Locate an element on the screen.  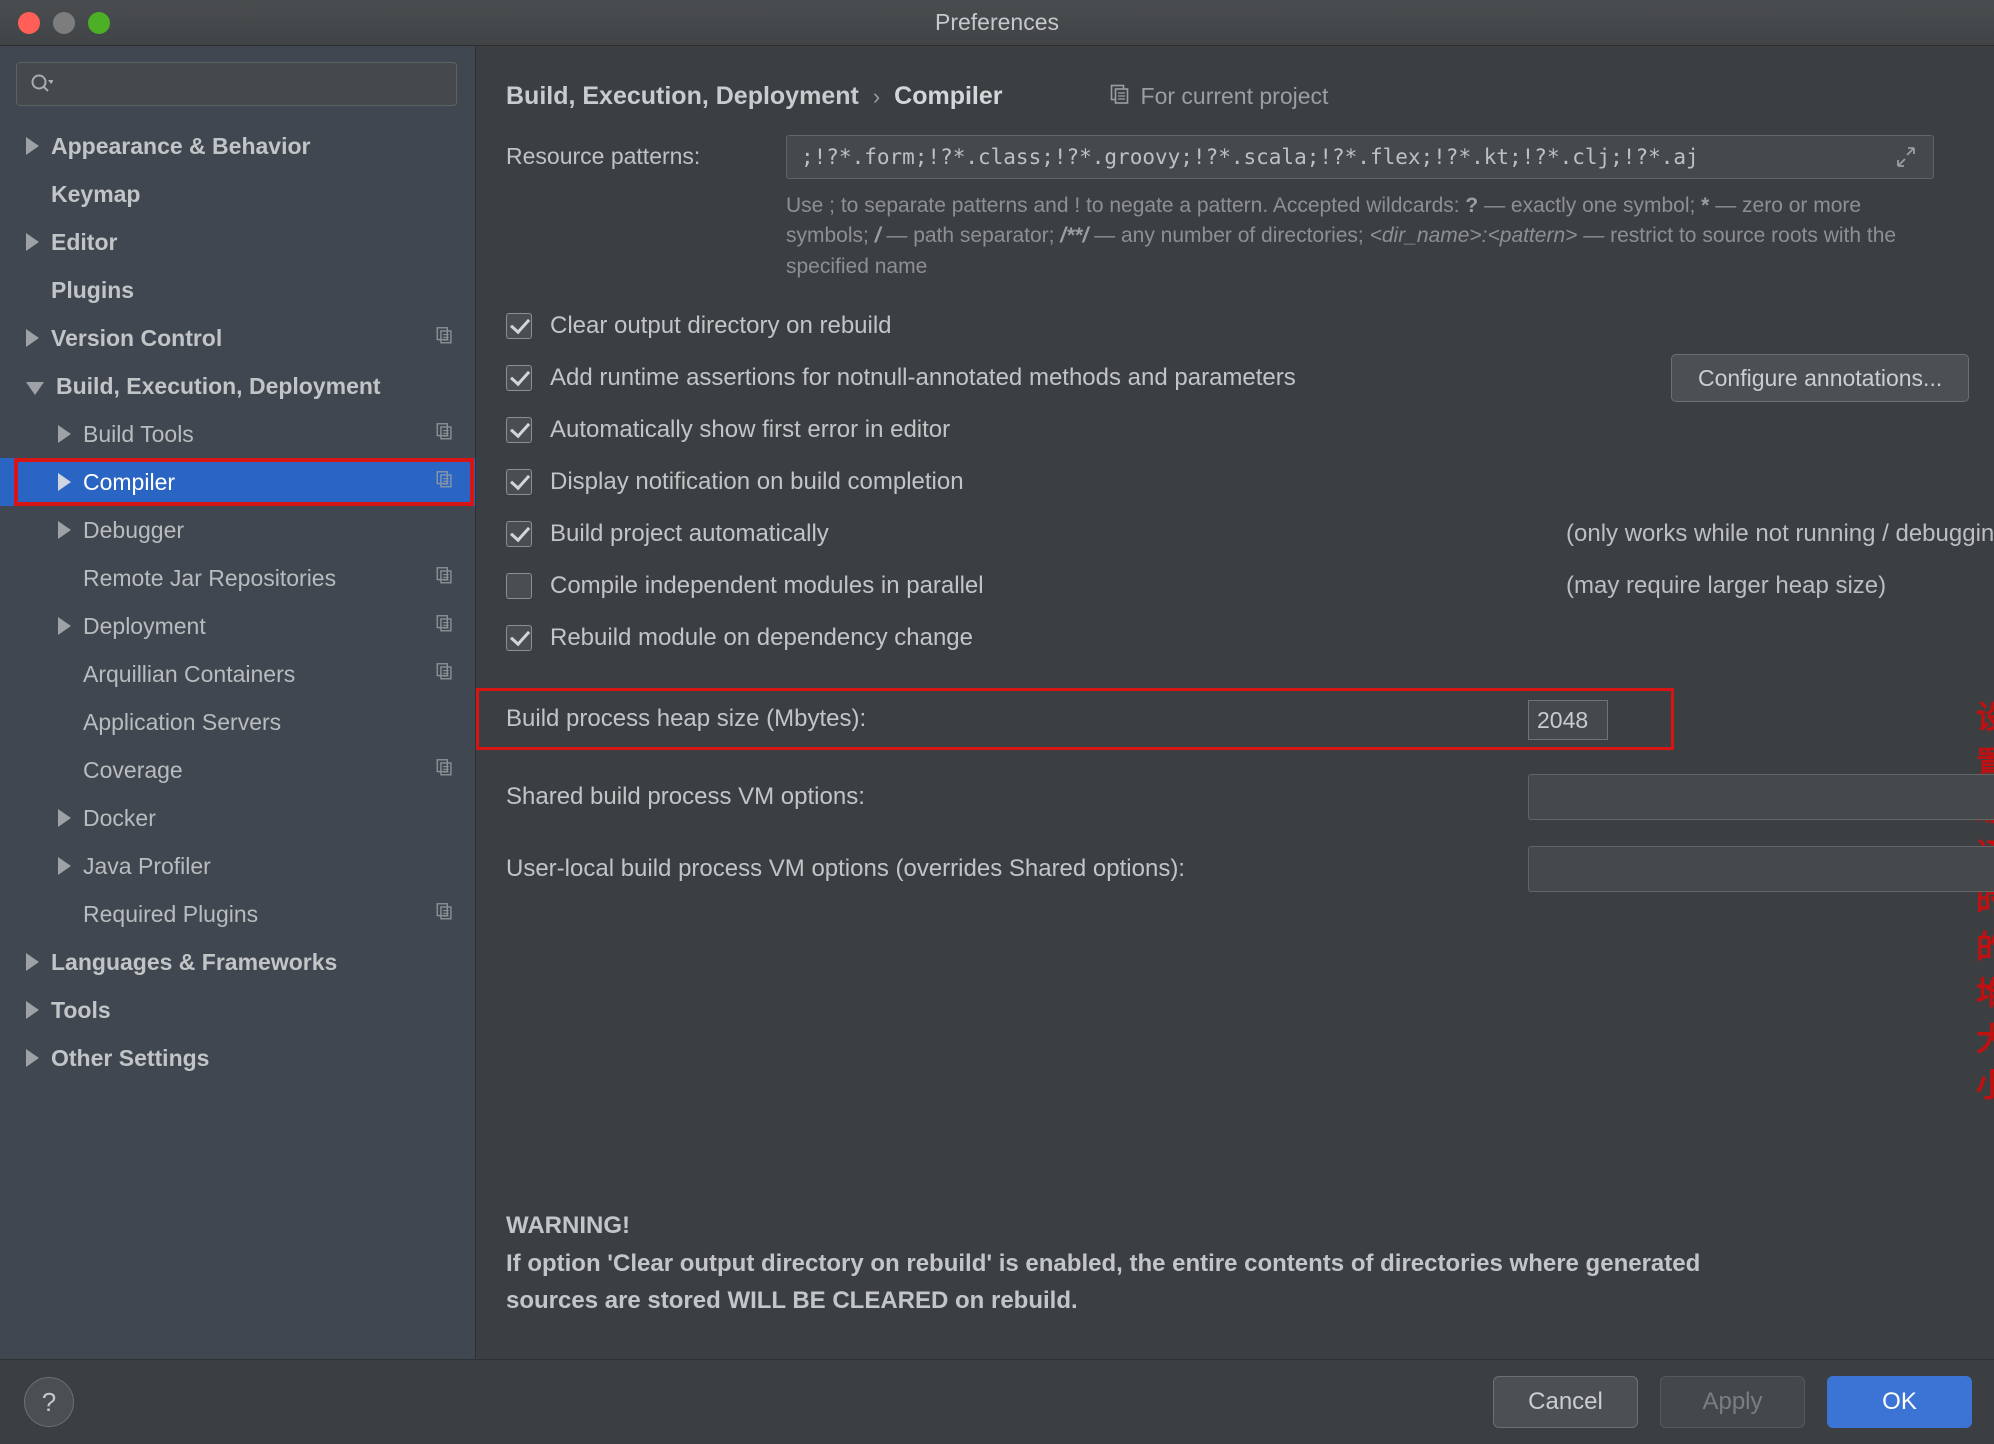
close-button is located at coordinates (29, 22).